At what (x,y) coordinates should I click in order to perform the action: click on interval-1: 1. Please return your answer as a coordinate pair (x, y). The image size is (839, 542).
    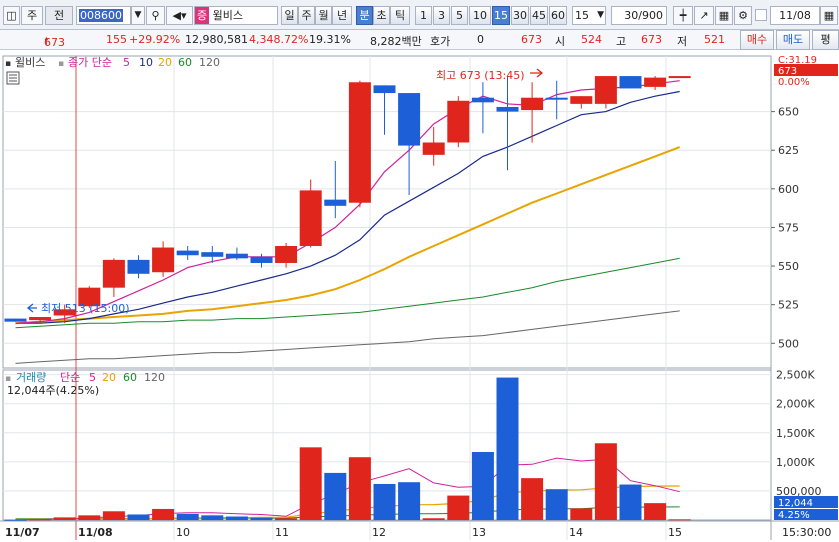
    Looking at the image, I should click on (423, 15).